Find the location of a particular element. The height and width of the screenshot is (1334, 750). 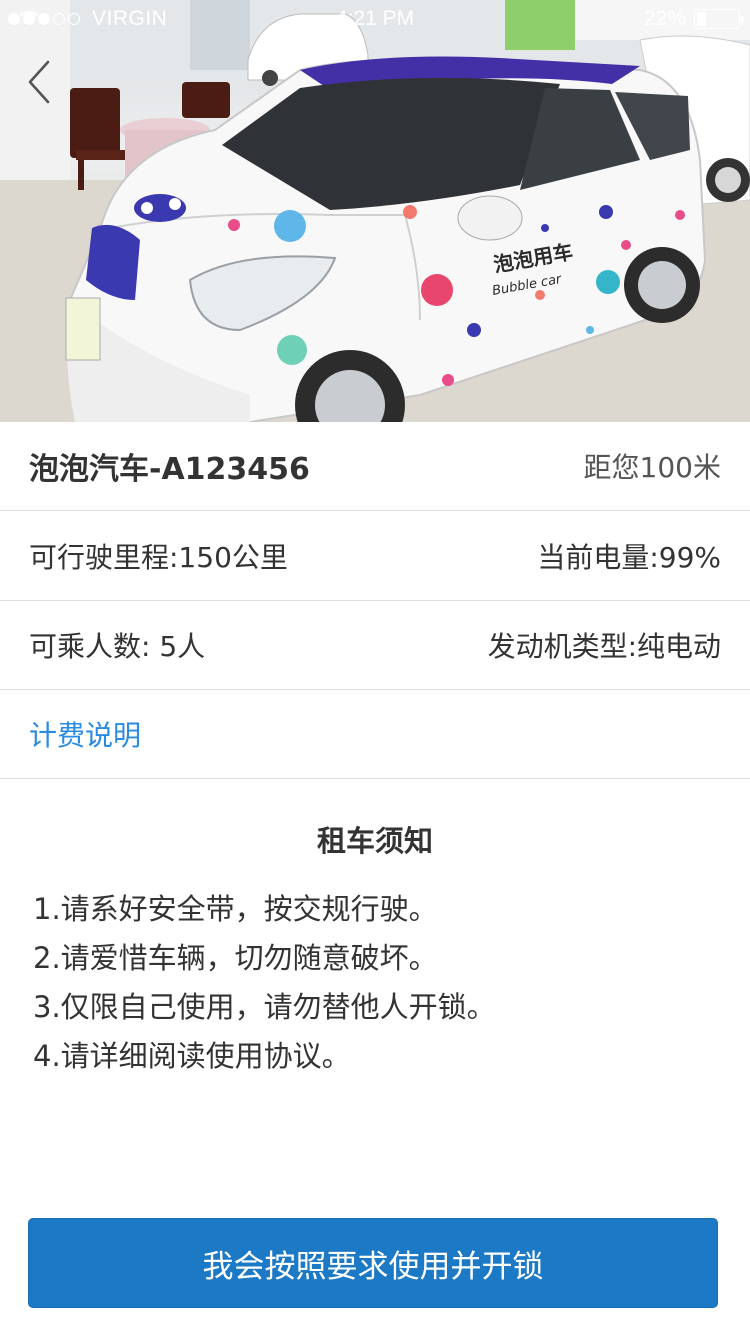

seat-capacity: 可乘人数: 5人 is located at coordinates (117, 646).